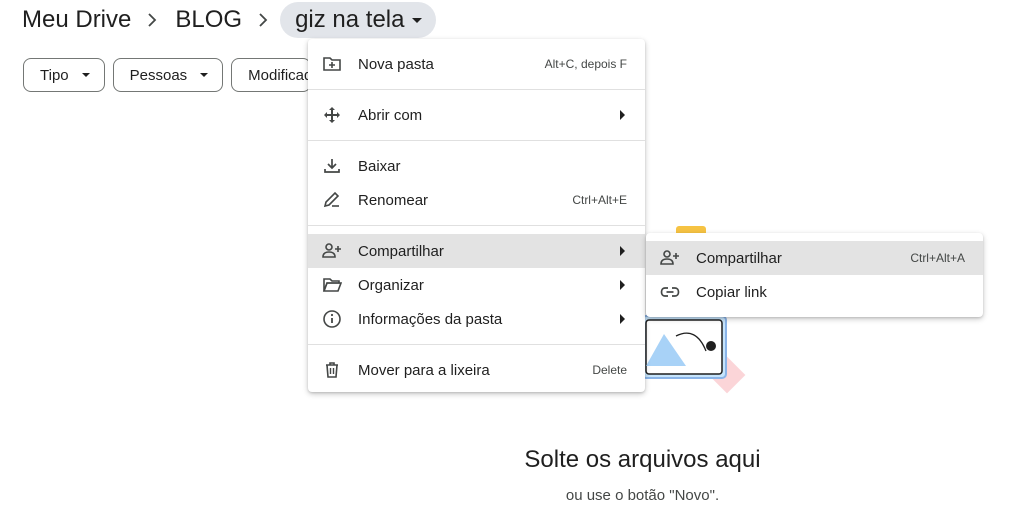 The width and height of the screenshot is (1024, 525). I want to click on breadcrumb-item-meu-drive: Meu Drive, so click(76, 20).